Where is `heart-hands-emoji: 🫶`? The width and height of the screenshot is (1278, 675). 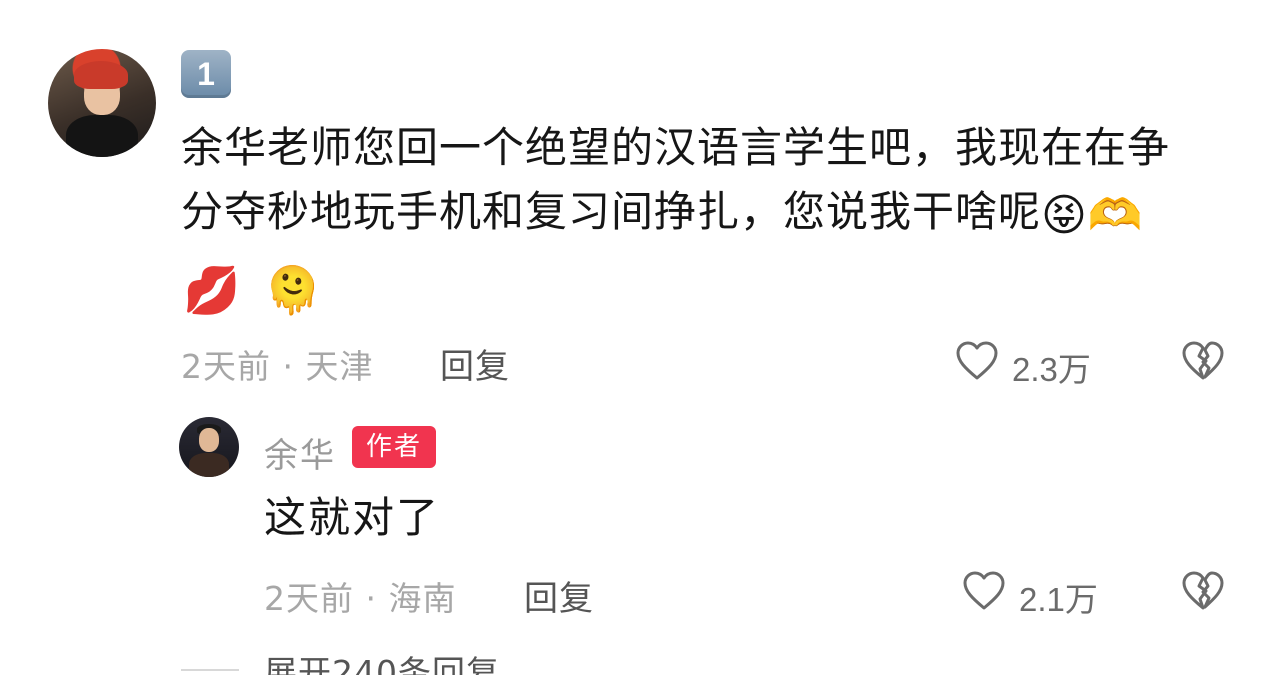 heart-hands-emoji: 🫶 is located at coordinates (1115, 215).